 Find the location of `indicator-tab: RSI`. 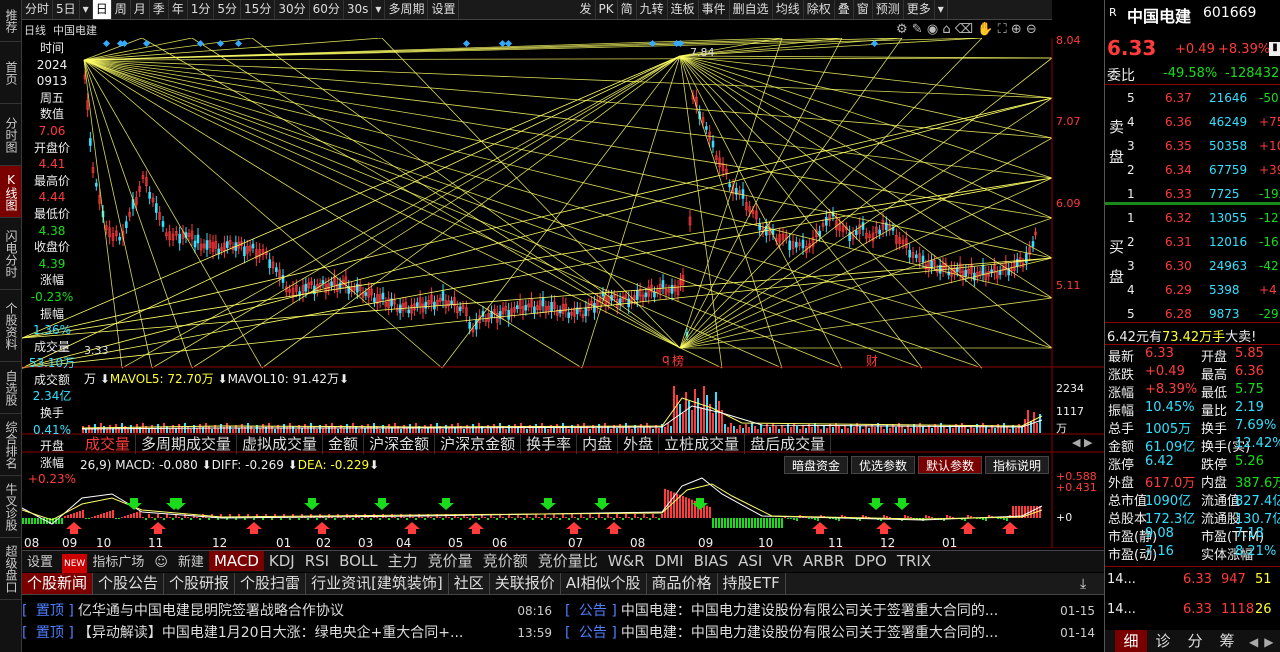

indicator-tab: RSI is located at coordinates (317, 561).